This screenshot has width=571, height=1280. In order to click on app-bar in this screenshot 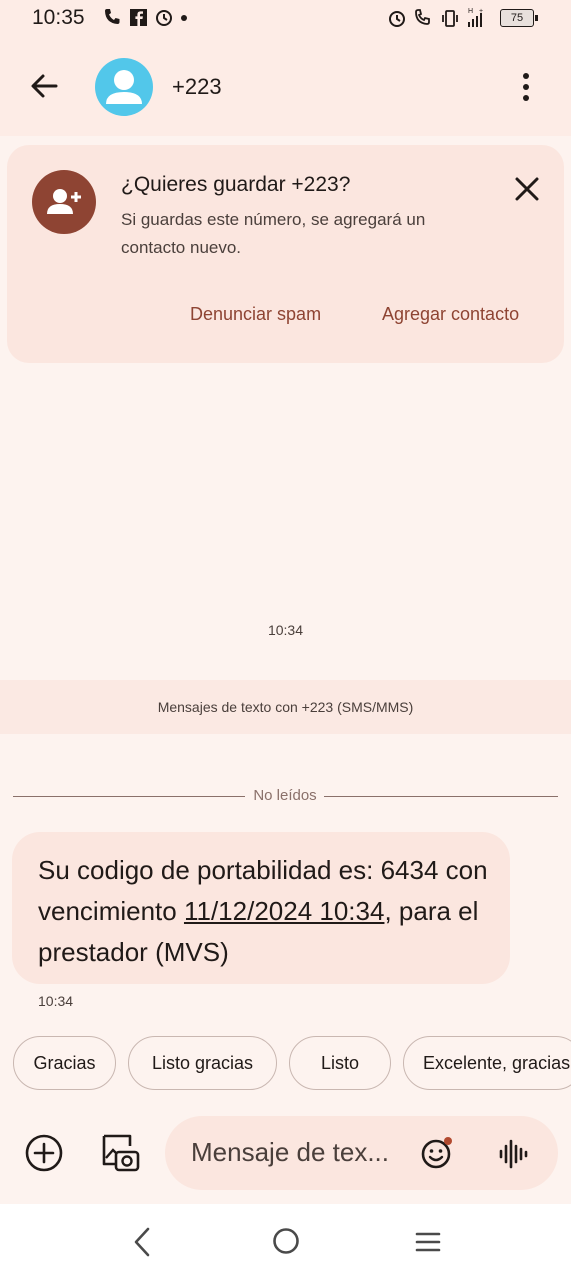, I will do `click(285, 87)`.